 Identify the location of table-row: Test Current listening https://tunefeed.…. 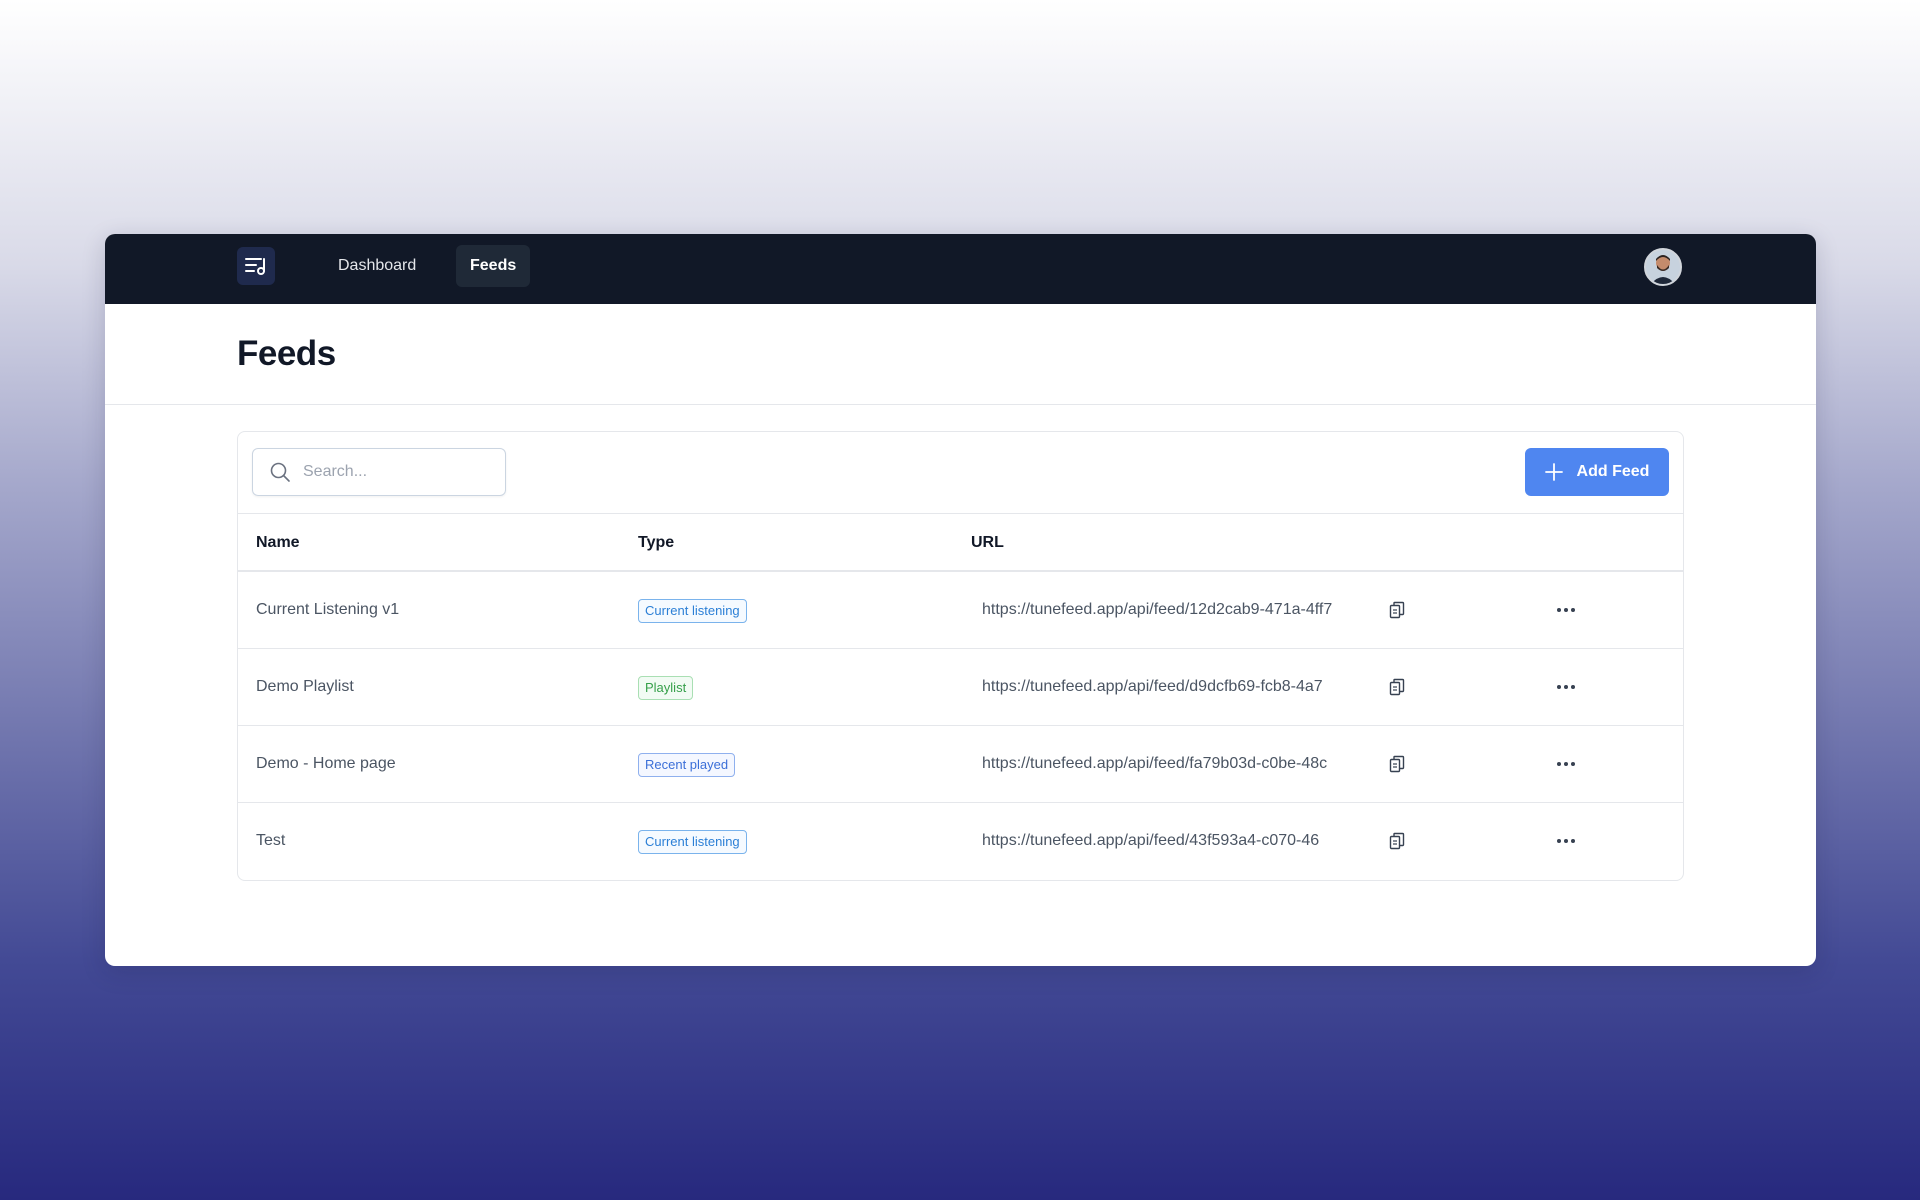
(960, 841).